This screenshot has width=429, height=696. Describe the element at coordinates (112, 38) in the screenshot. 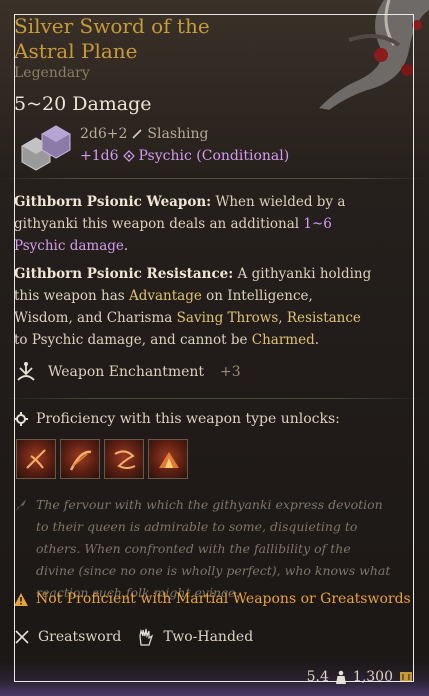

I see `item-title: Silver Sword of the Astral Plane` at that location.